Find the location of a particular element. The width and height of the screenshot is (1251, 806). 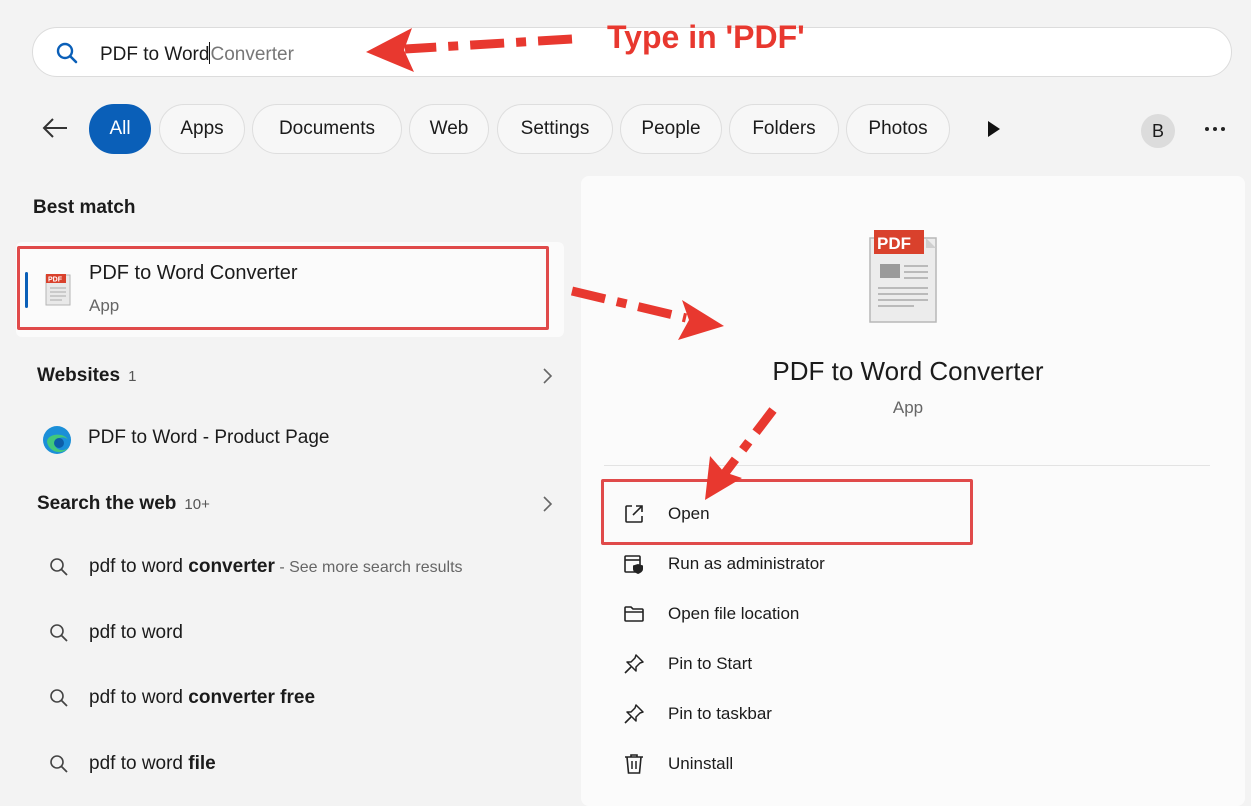

search-web-count: 10+ is located at coordinates (197, 504).